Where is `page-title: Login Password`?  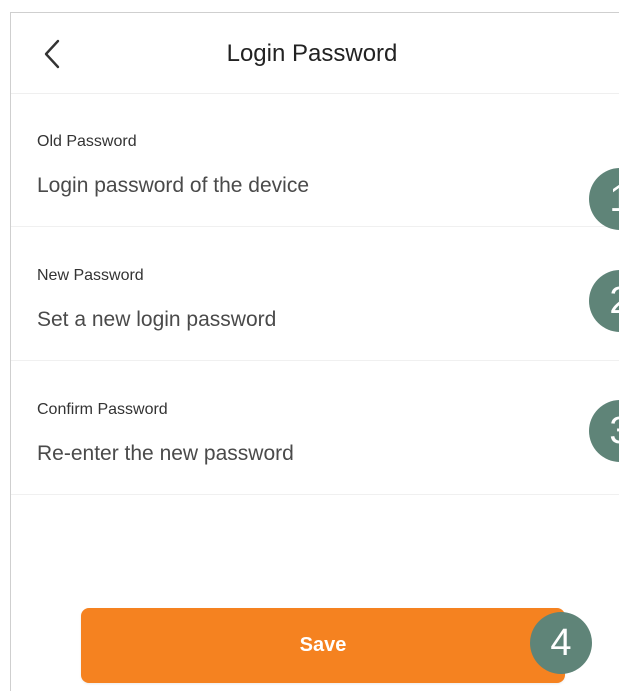 page-title: Login Password is located at coordinates (312, 53).